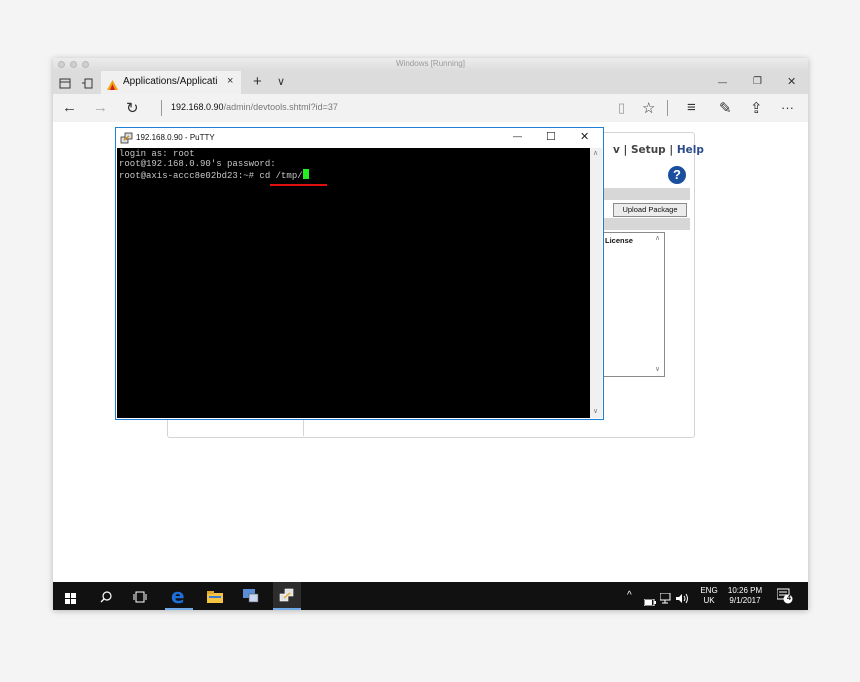 The height and width of the screenshot is (682, 860). What do you see at coordinates (230, 81) in the screenshot?
I see `tab-close-icon: ×` at bounding box center [230, 81].